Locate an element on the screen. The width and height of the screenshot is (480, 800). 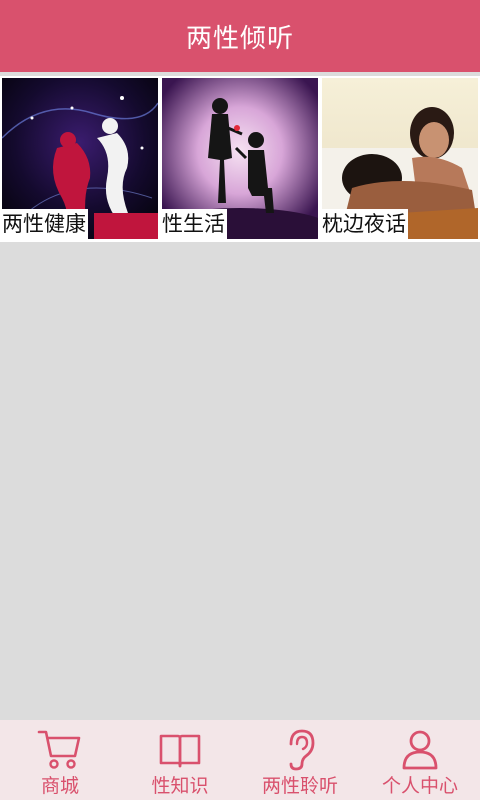
cart-icon is located at coordinates (59, 749).